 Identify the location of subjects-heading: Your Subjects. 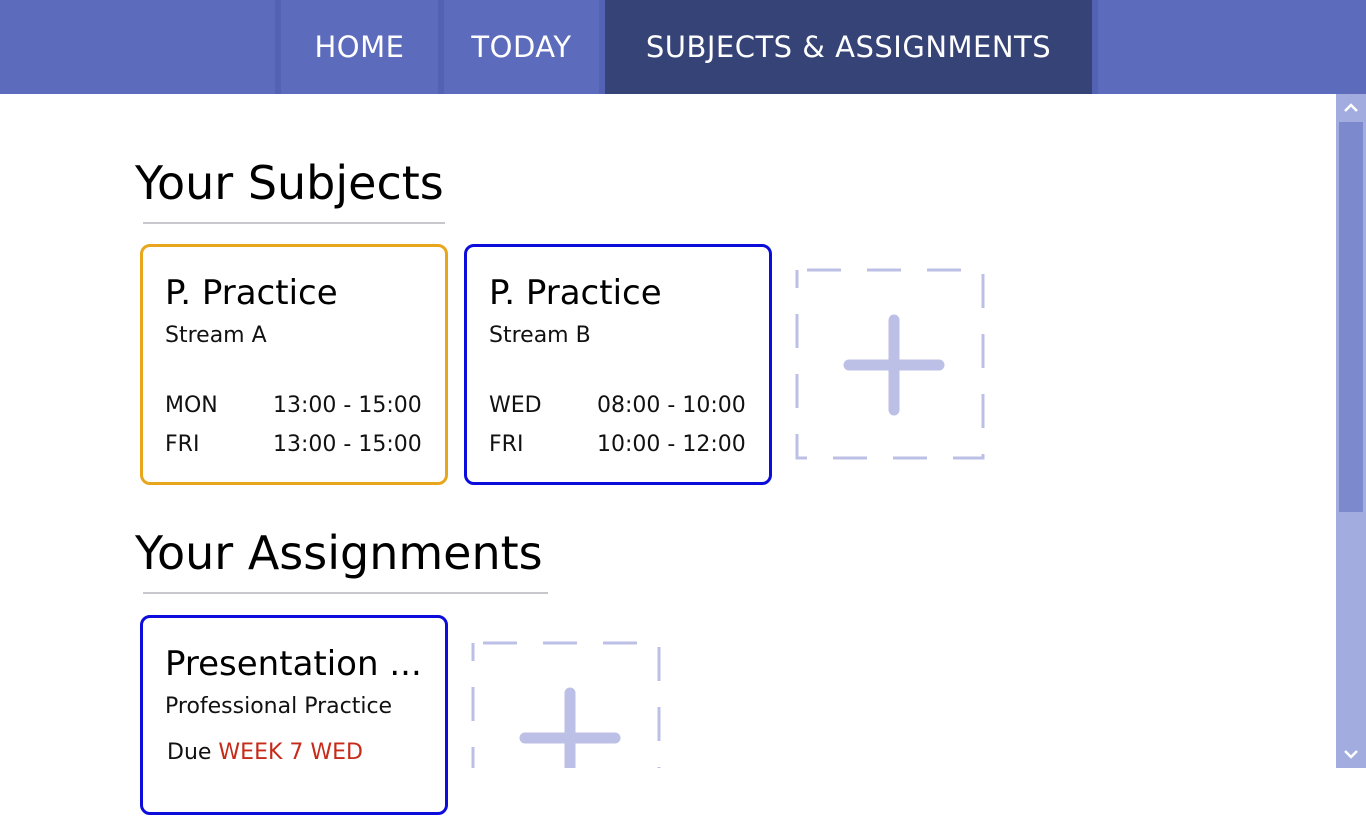
(289, 183).